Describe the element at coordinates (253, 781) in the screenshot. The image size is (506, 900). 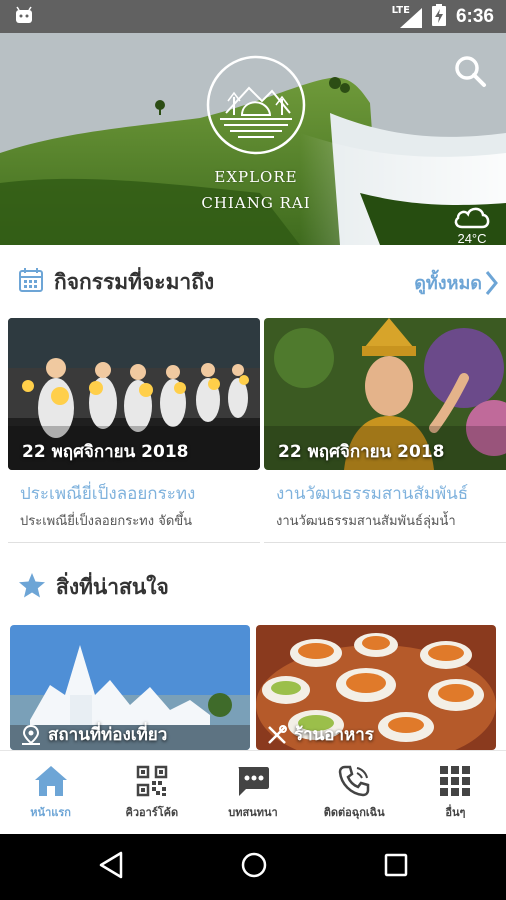
I see `chat-icon` at that location.